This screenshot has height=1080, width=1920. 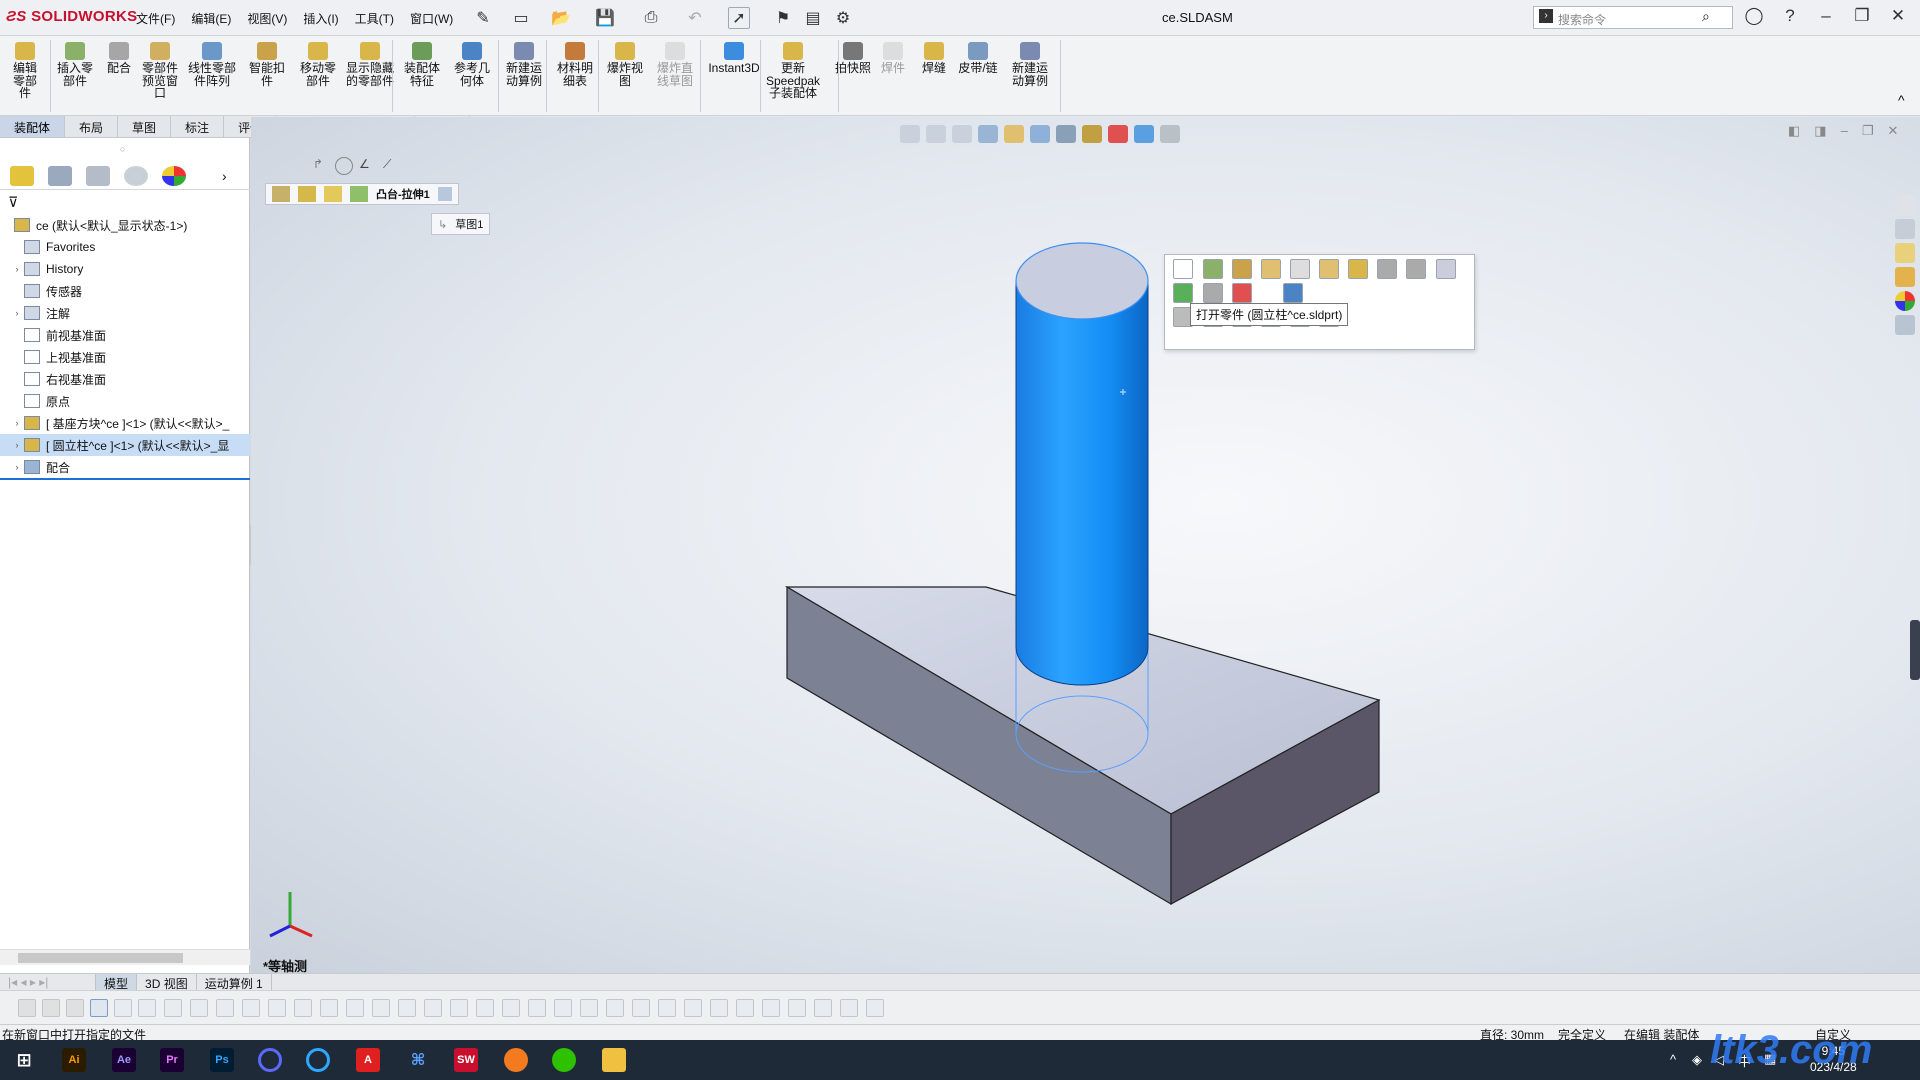 What do you see at coordinates (1300, 269) in the screenshot?
I see `hide-icon` at bounding box center [1300, 269].